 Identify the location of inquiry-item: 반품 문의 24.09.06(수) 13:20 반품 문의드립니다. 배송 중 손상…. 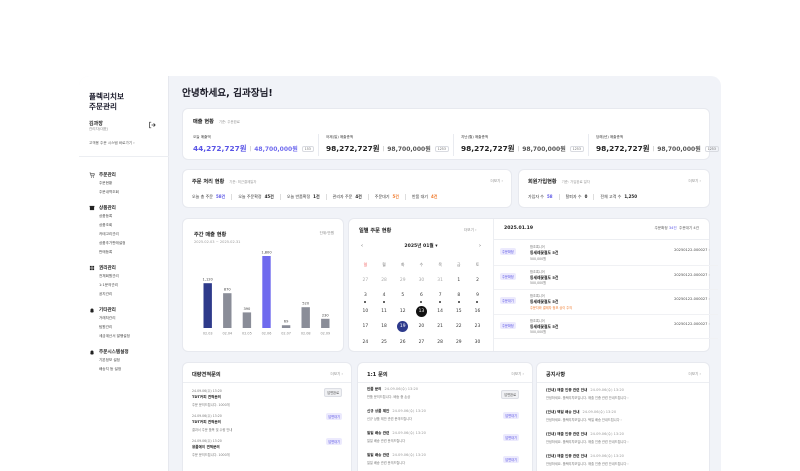
(443, 393).